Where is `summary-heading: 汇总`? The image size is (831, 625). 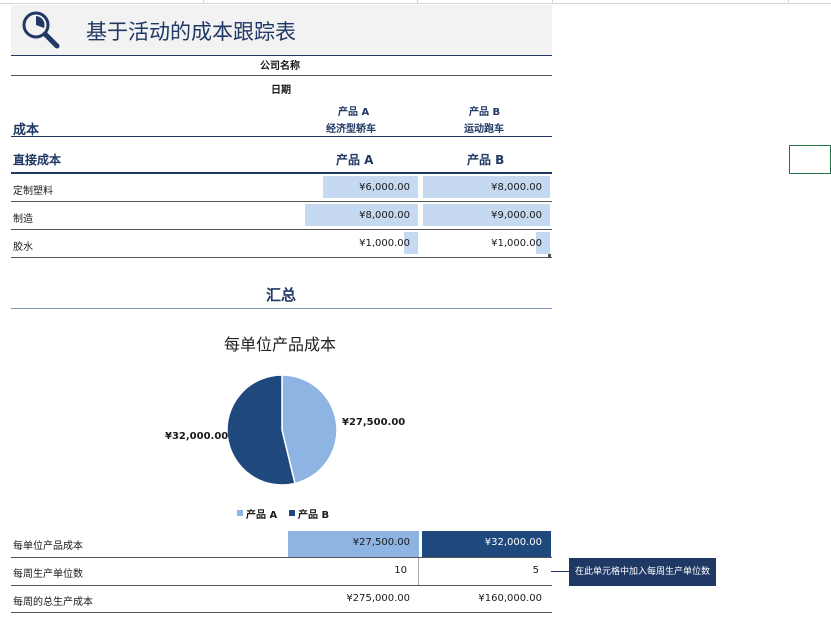
summary-heading: 汇总 is located at coordinates (281, 295).